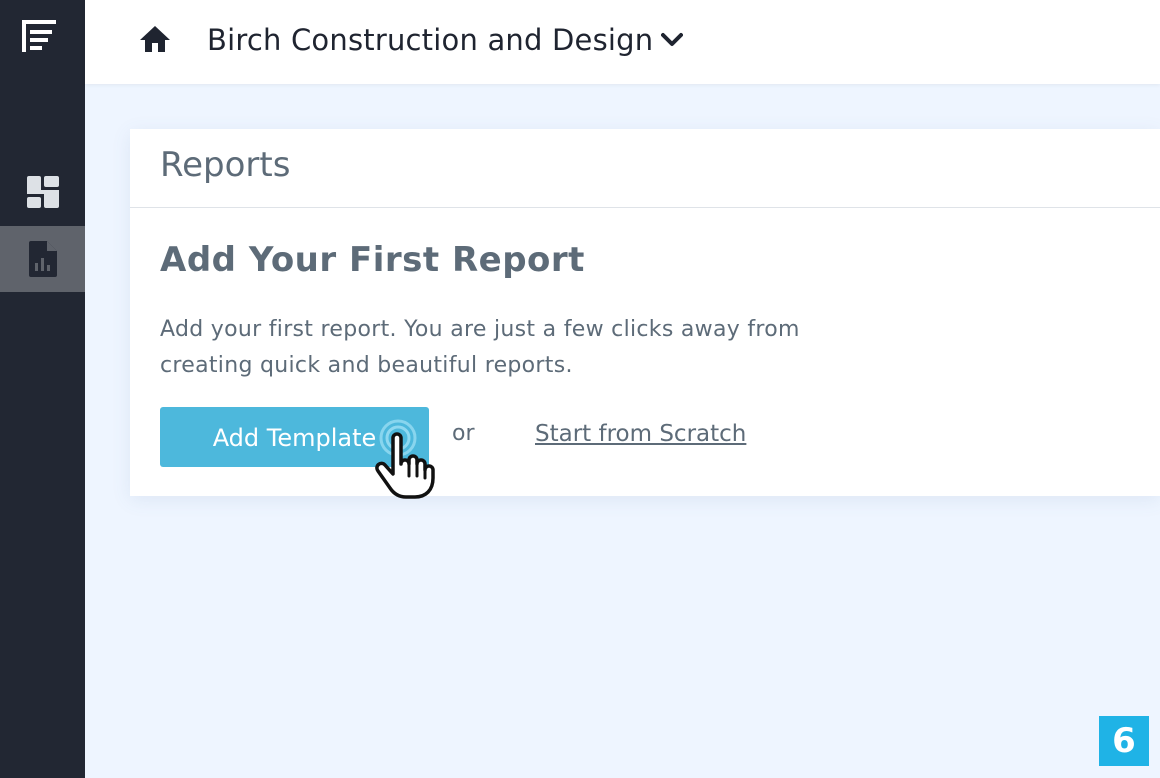 This screenshot has height=778, width=1160. I want to click on home-icon, so click(155, 39).